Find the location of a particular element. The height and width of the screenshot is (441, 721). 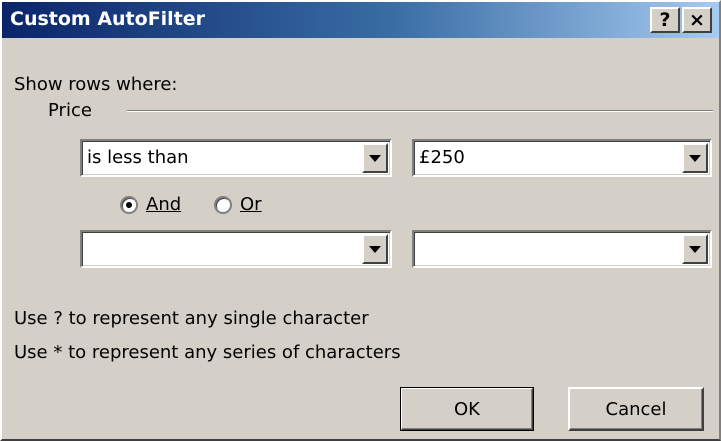

field-group-label: Price is located at coordinates (70, 110).